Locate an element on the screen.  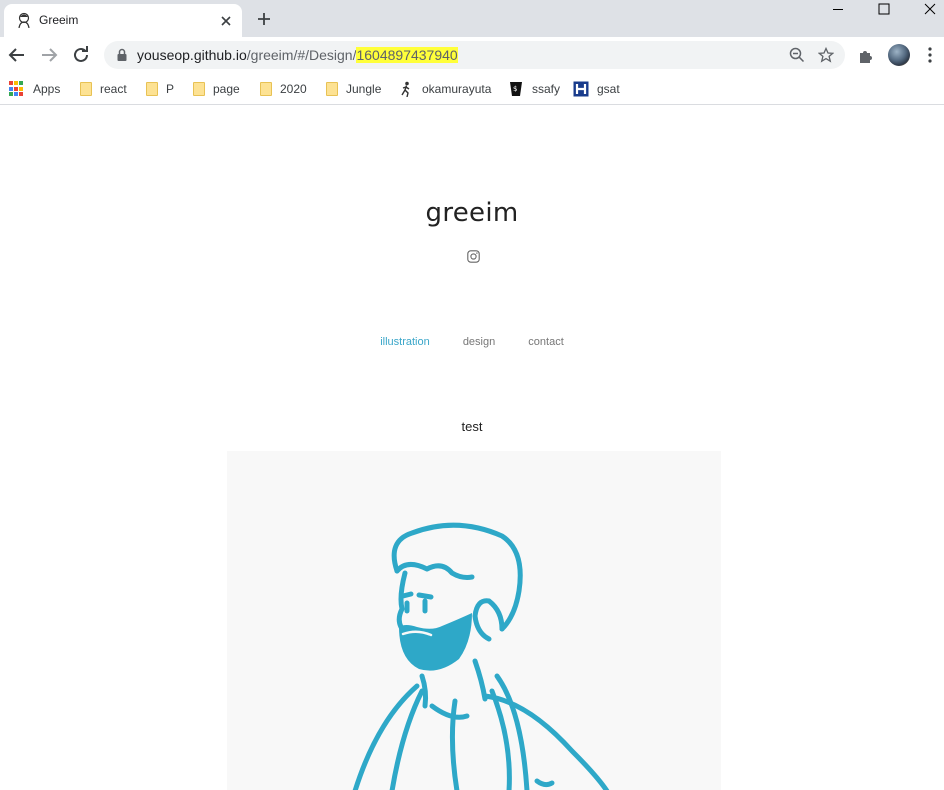
bearded-man-illustration is located at coordinates (481, 656).